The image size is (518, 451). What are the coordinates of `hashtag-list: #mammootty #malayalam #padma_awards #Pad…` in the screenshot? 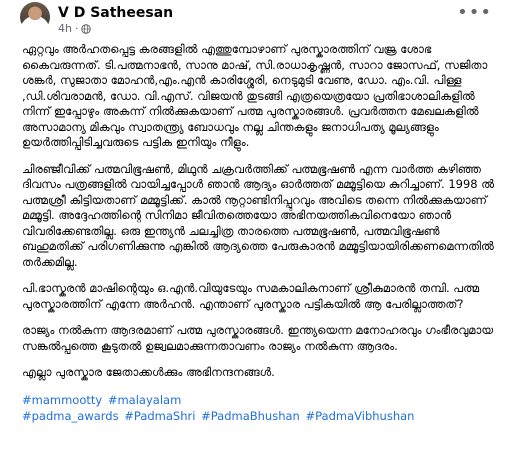 It's located at (262, 408).